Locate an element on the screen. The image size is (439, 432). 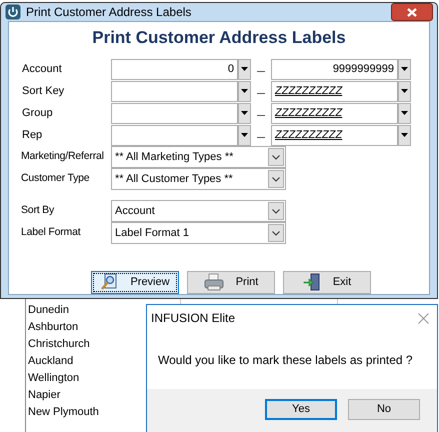
list-item: Napier is located at coordinates (63, 395).